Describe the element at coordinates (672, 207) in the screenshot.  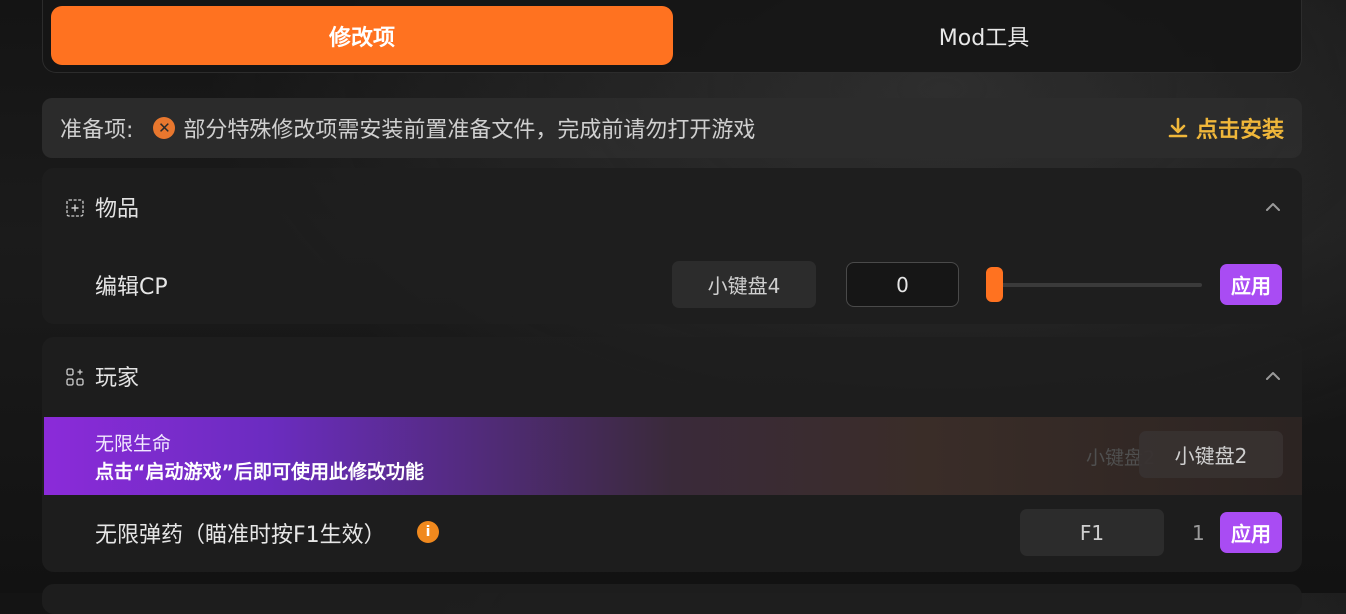
I see `items-card-header: 物品` at that location.